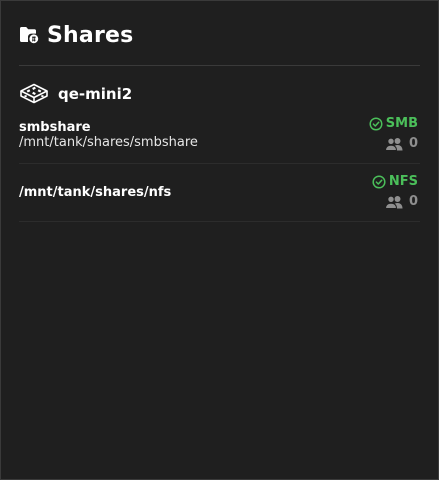 This screenshot has width=439, height=480. What do you see at coordinates (29, 35) in the screenshot?
I see `folder-share-icon` at bounding box center [29, 35].